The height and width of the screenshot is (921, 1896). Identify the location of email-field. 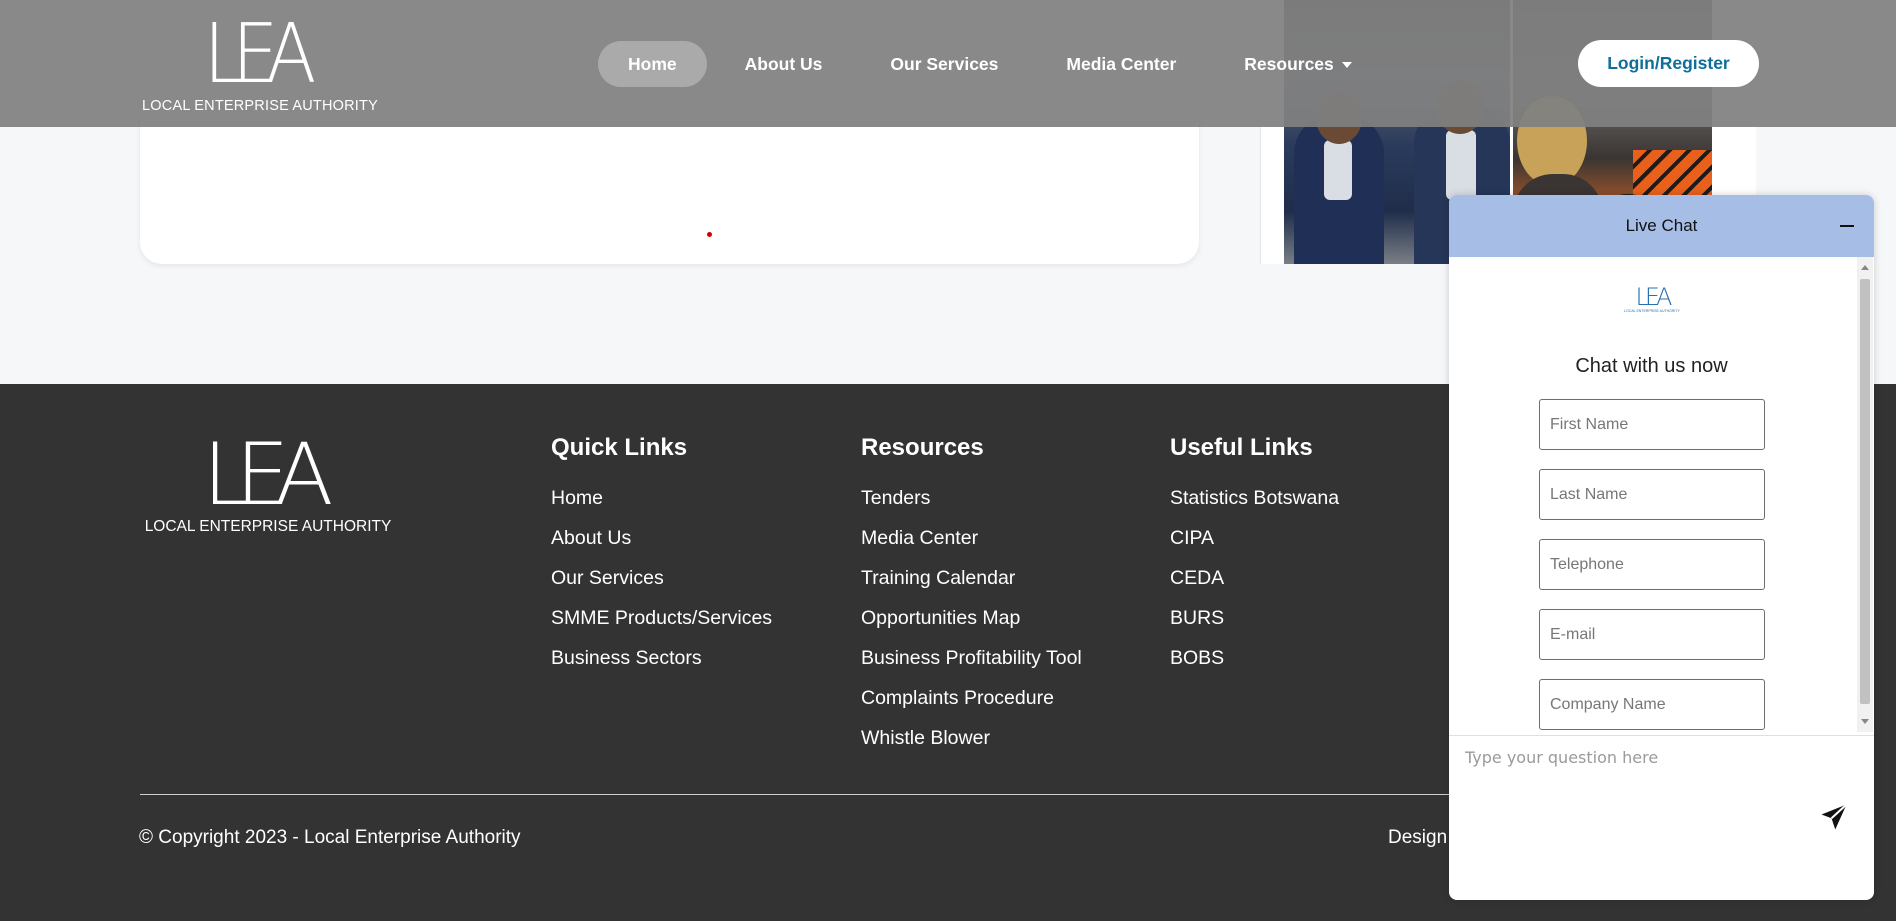
(1652, 634).